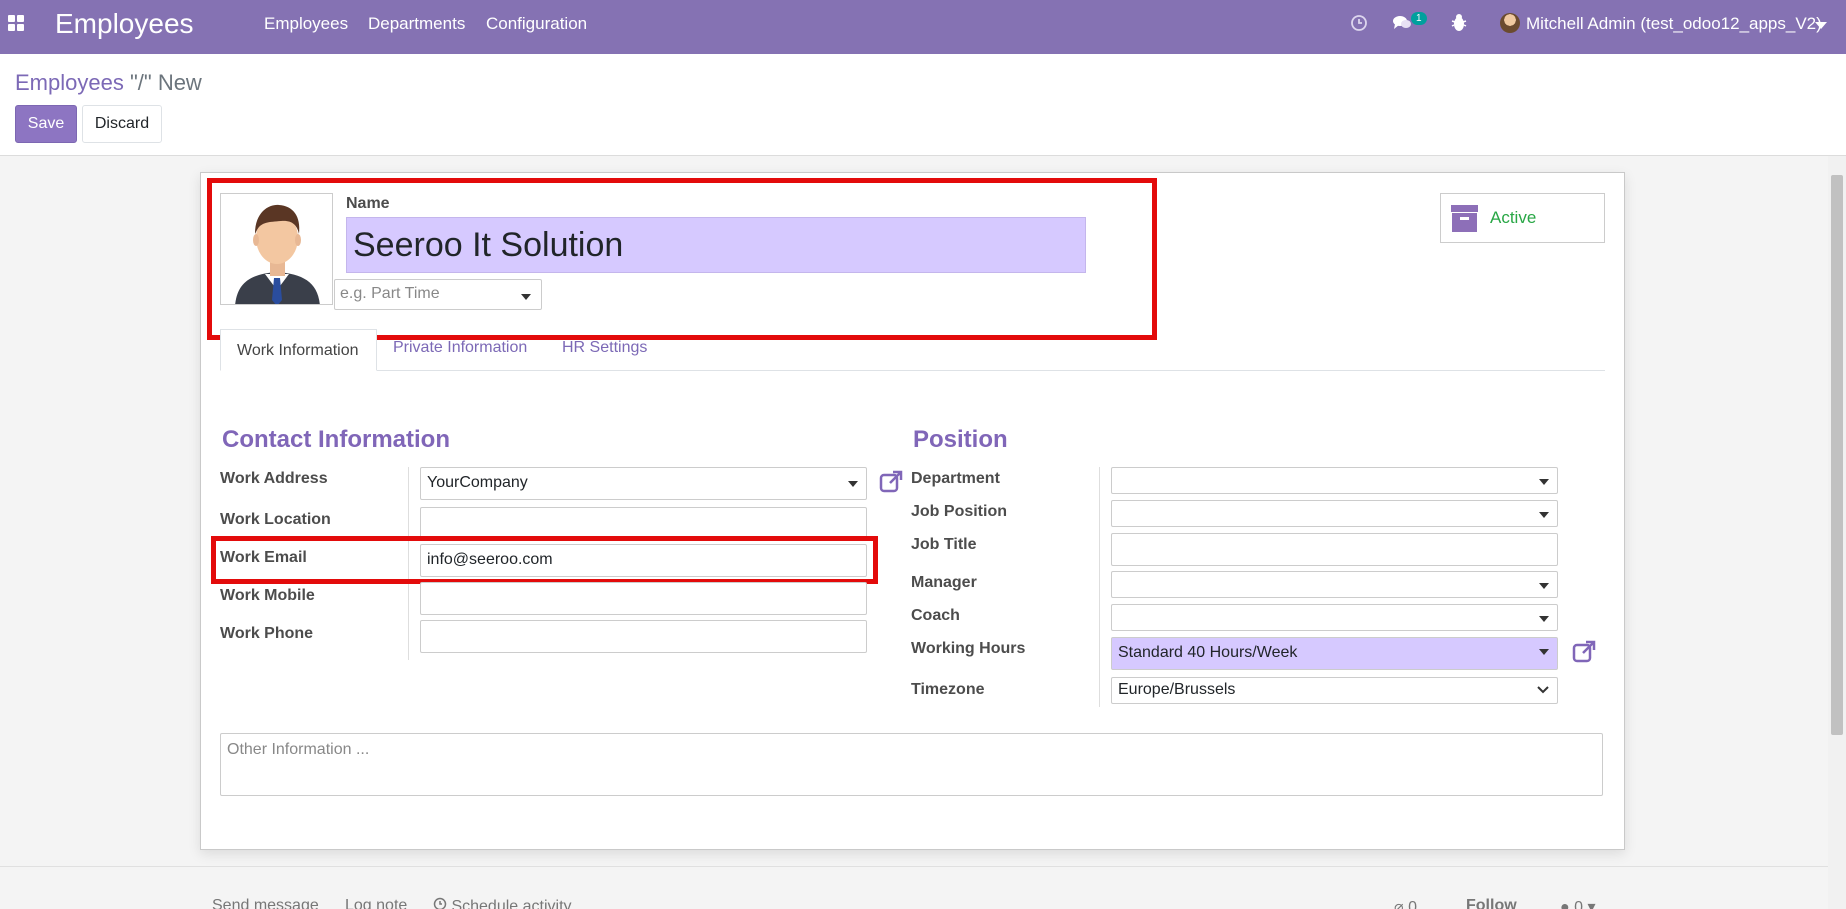  Describe the element at coordinates (165, 82) in the screenshot. I see `breadcrumb-current: "/" New` at that location.